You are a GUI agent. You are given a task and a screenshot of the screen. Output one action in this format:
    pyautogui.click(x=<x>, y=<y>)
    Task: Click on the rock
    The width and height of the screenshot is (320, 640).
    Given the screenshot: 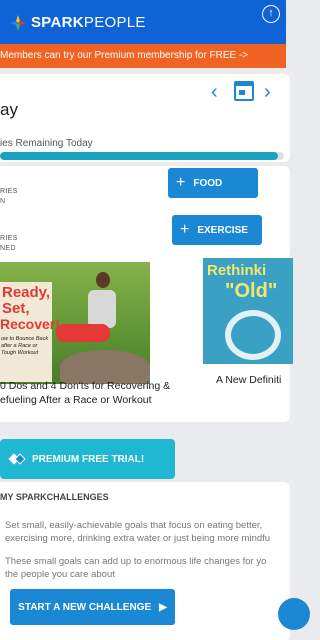 What is the action you would take?
    pyautogui.click(x=105, y=367)
    